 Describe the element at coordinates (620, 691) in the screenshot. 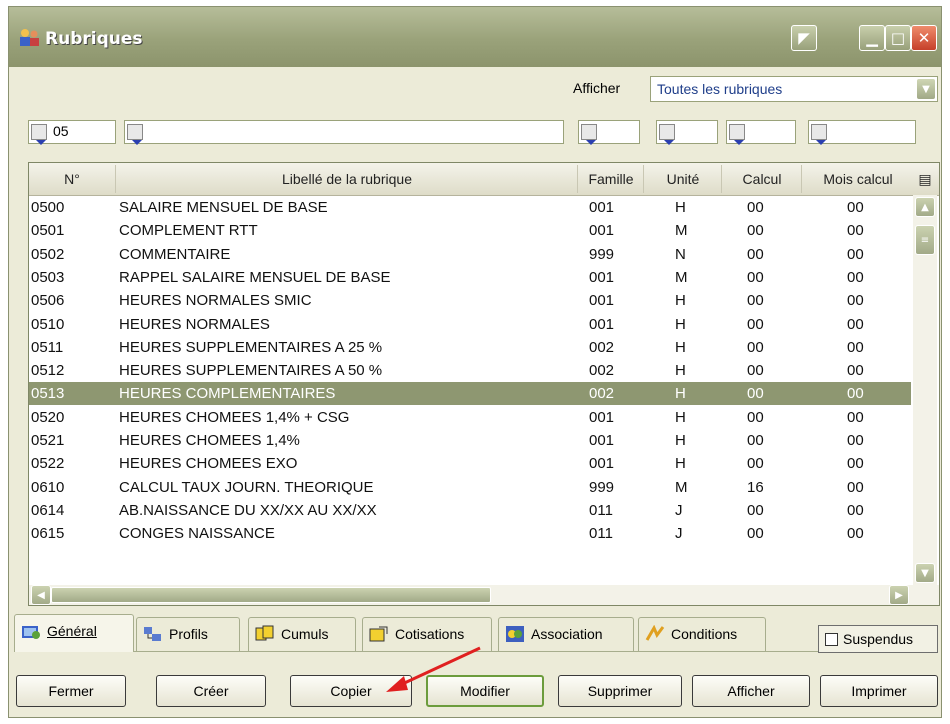

I see `supprimer-button: Supprimer` at that location.